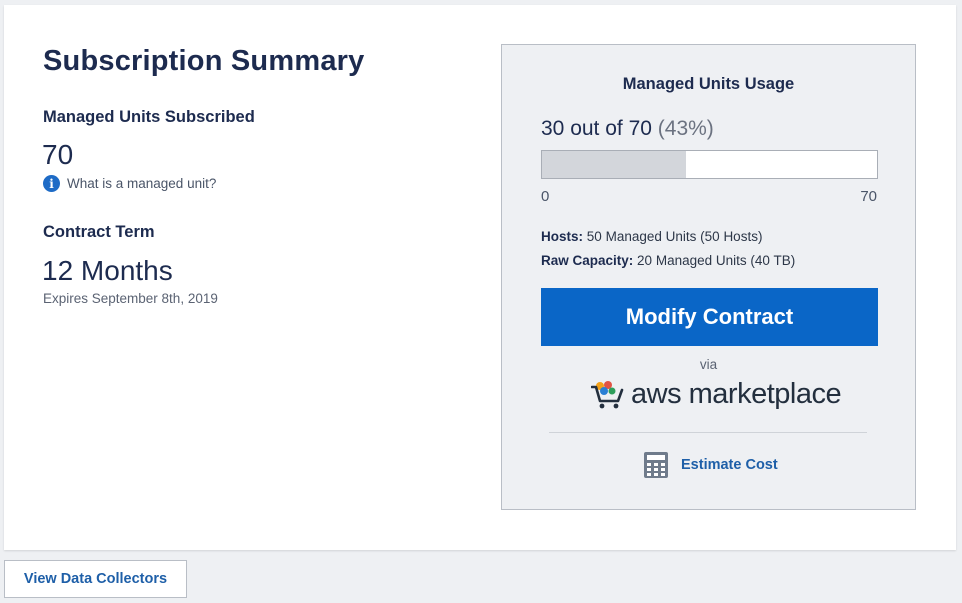  Describe the element at coordinates (685, 128) in the screenshot. I see `usage-percent: (43%)` at that location.